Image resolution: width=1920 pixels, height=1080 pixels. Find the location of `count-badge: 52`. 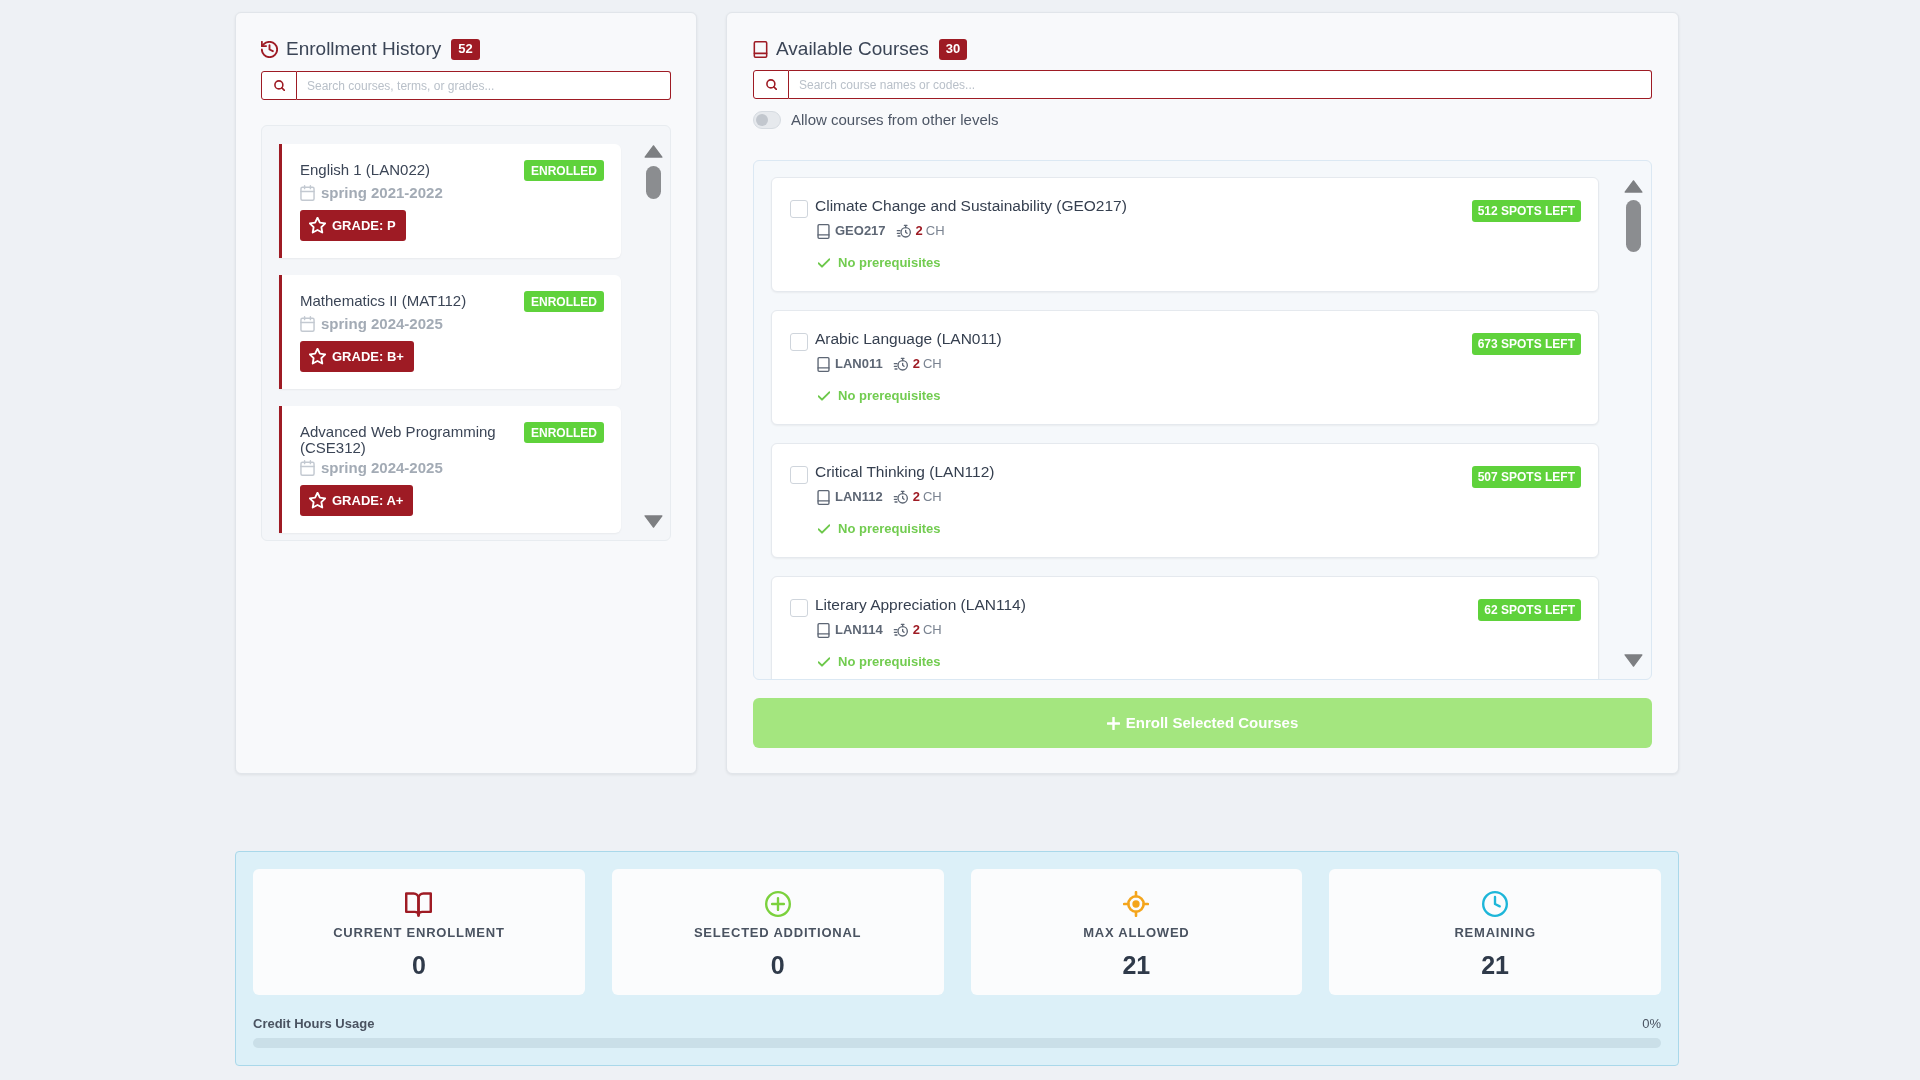

count-badge: 52 is located at coordinates (465, 49).